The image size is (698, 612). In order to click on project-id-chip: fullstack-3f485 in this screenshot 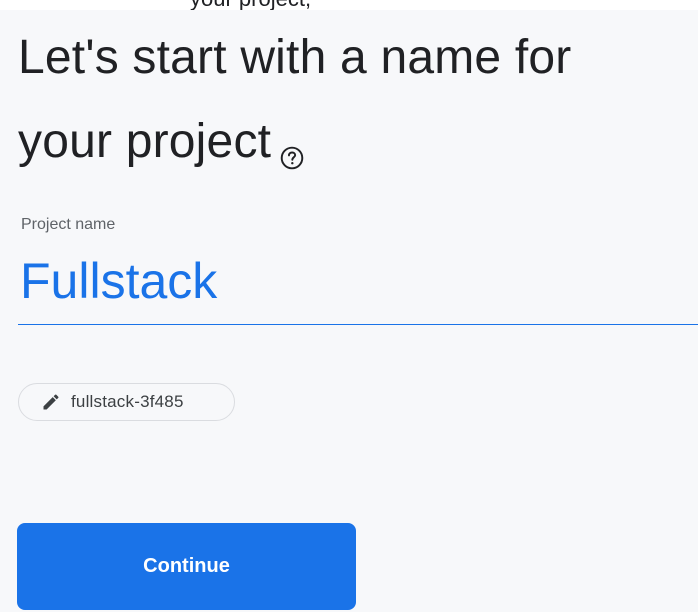, I will do `click(126, 402)`.